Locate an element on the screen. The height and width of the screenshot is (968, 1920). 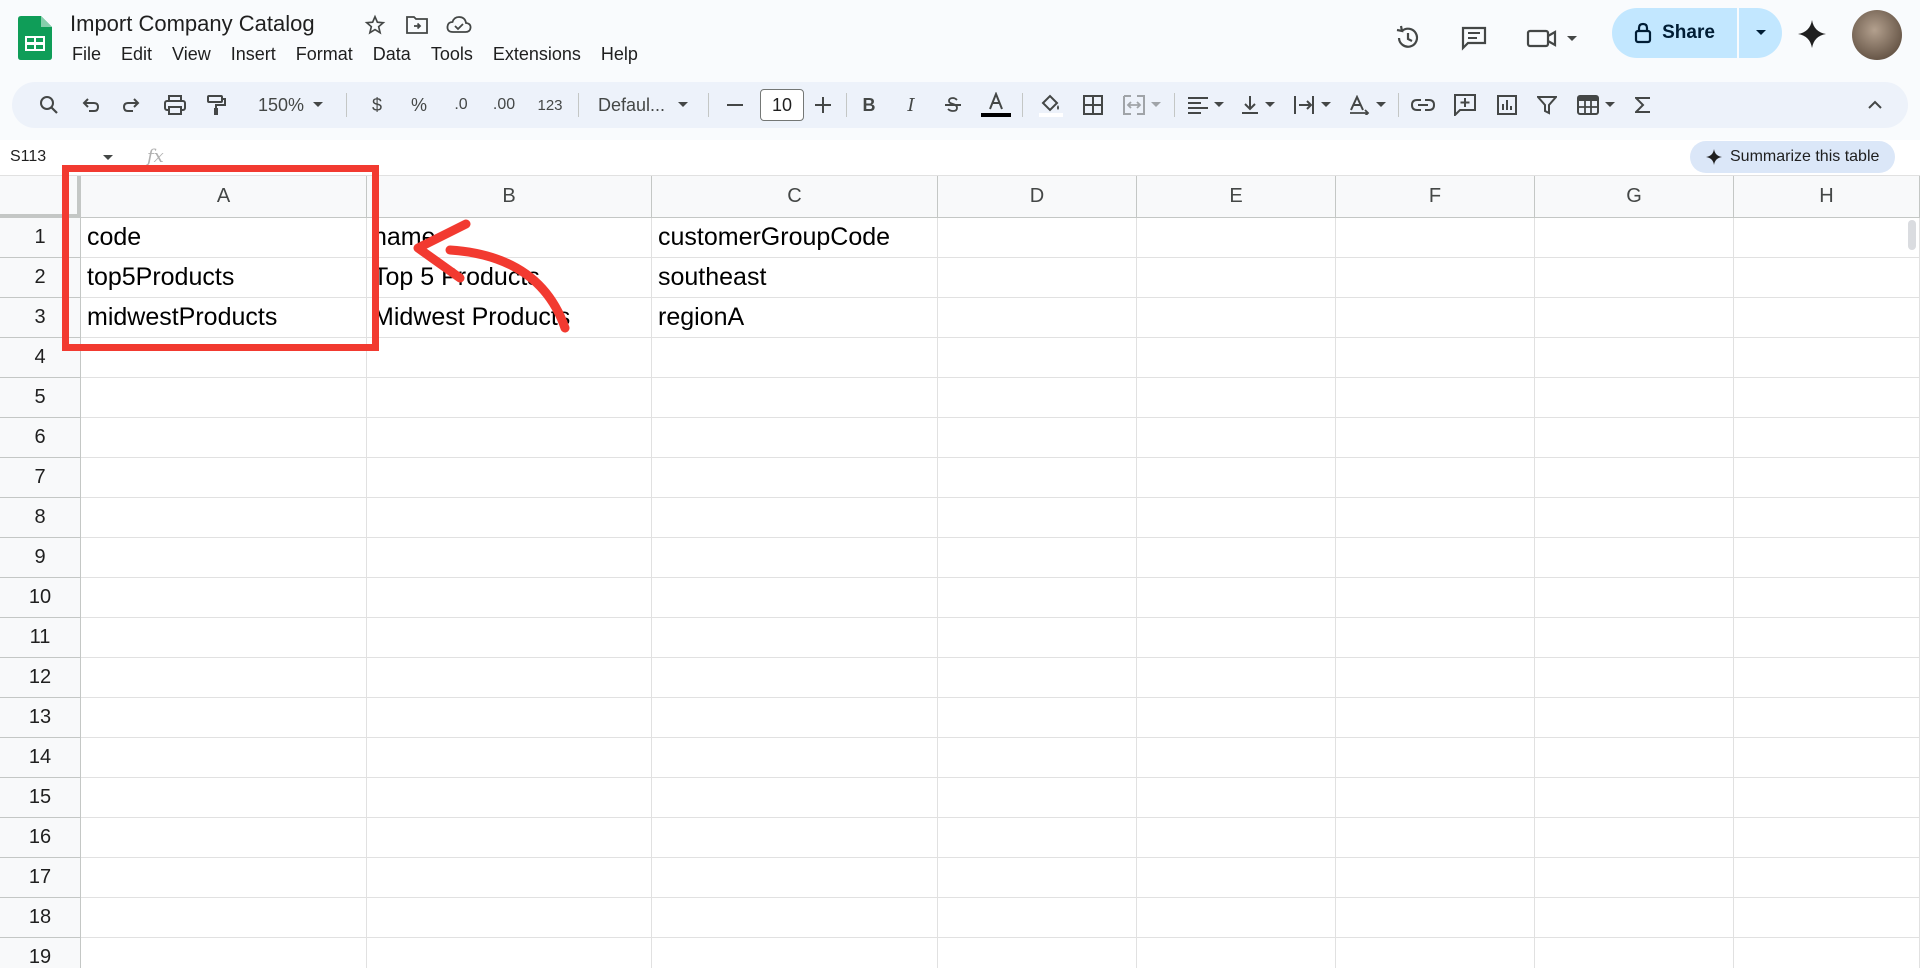
cell-e16 is located at coordinates (1236, 838).